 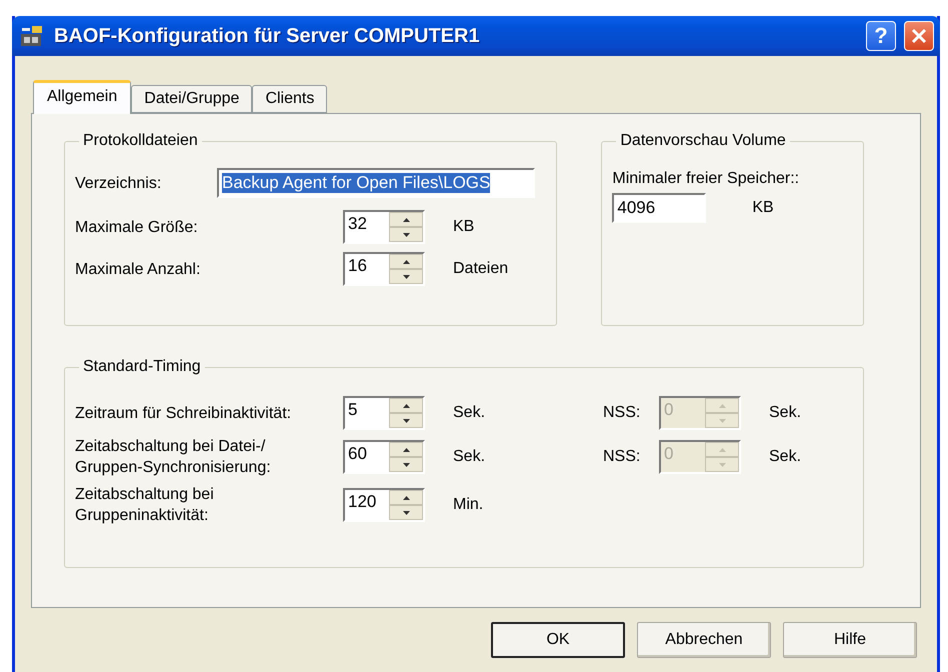 I want to click on dialog-button: Abbrechen, so click(x=704, y=640).